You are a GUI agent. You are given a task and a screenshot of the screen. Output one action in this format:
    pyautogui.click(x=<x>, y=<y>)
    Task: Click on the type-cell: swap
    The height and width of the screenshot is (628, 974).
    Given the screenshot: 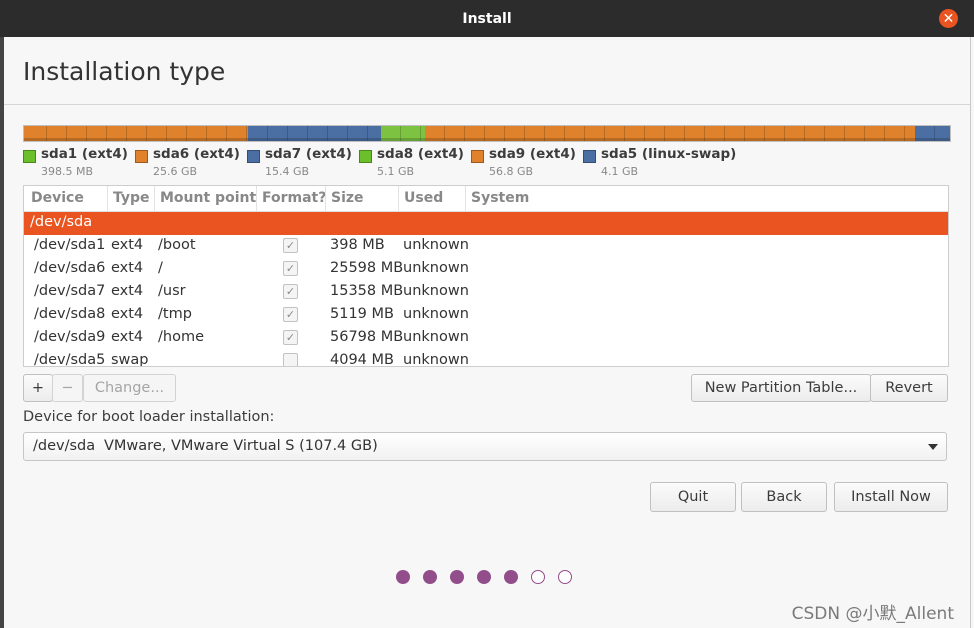 What is the action you would take?
    pyautogui.click(x=130, y=359)
    